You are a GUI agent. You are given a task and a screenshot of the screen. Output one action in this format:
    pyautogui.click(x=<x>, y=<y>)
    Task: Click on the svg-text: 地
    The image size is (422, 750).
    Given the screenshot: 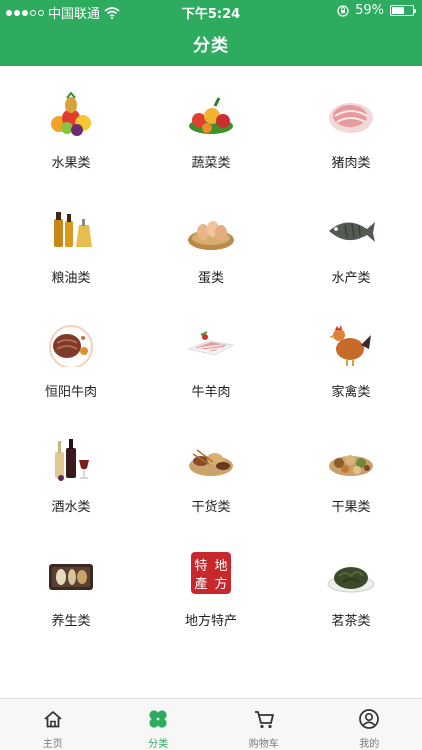 What is the action you would take?
    pyautogui.click(x=220, y=566)
    